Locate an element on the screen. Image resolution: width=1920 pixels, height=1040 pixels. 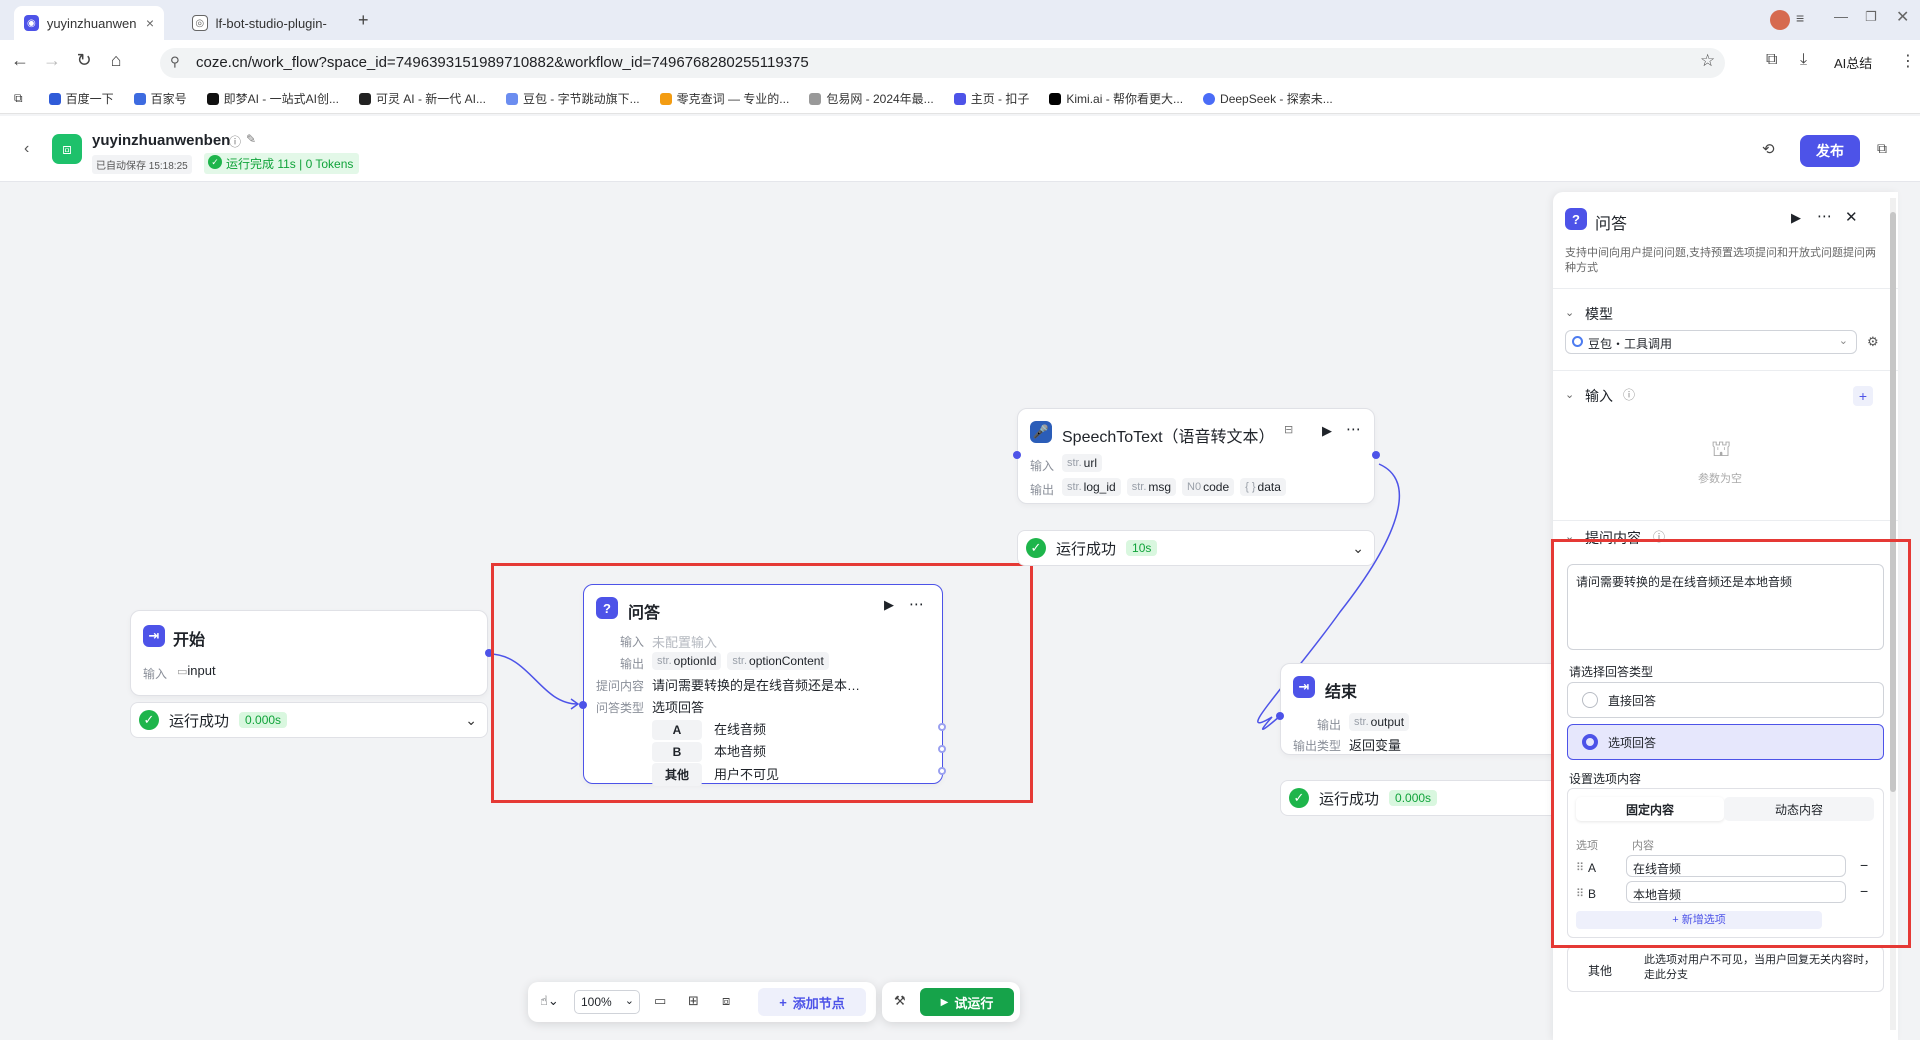
browser-tab: ◎ lf-bot-studio-plugin- is located at coordinates (262, 23).